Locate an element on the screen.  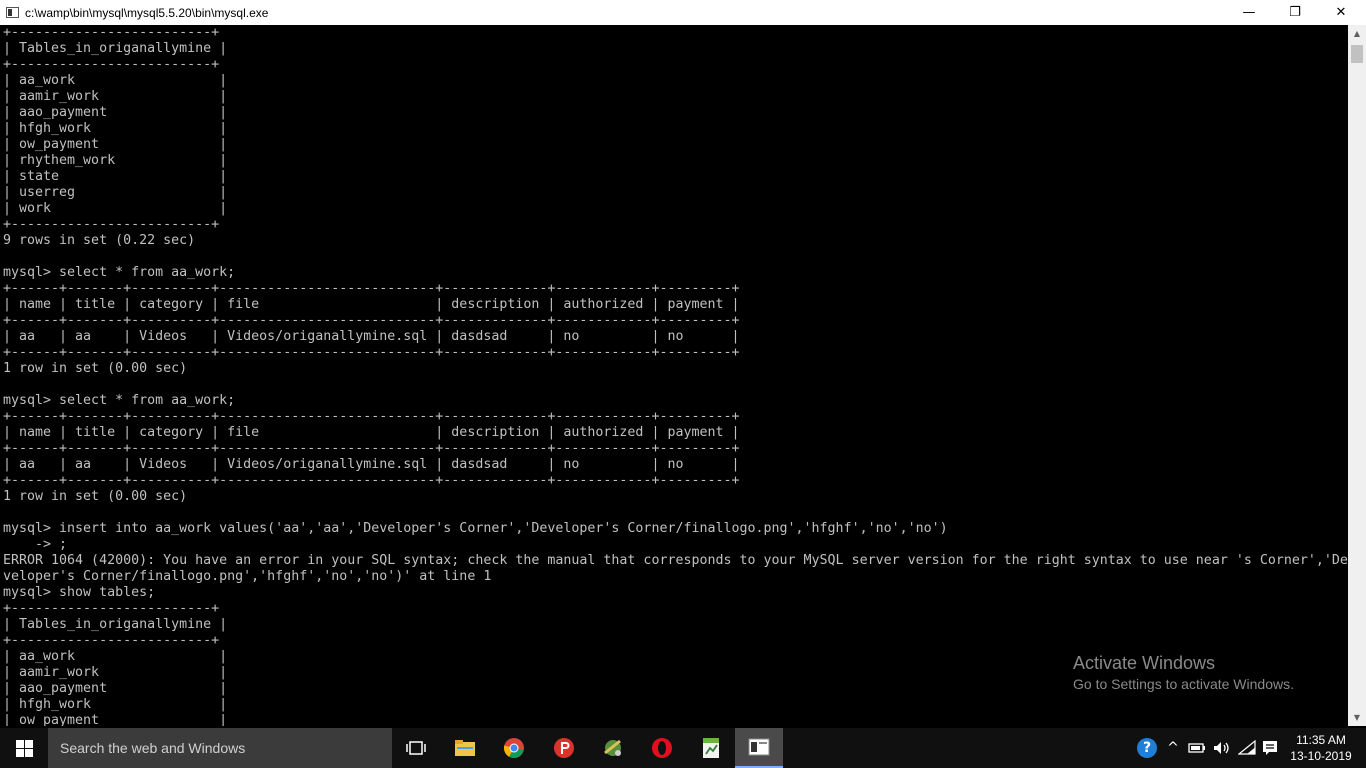
scroll-thumb is located at coordinates (1357, 54).